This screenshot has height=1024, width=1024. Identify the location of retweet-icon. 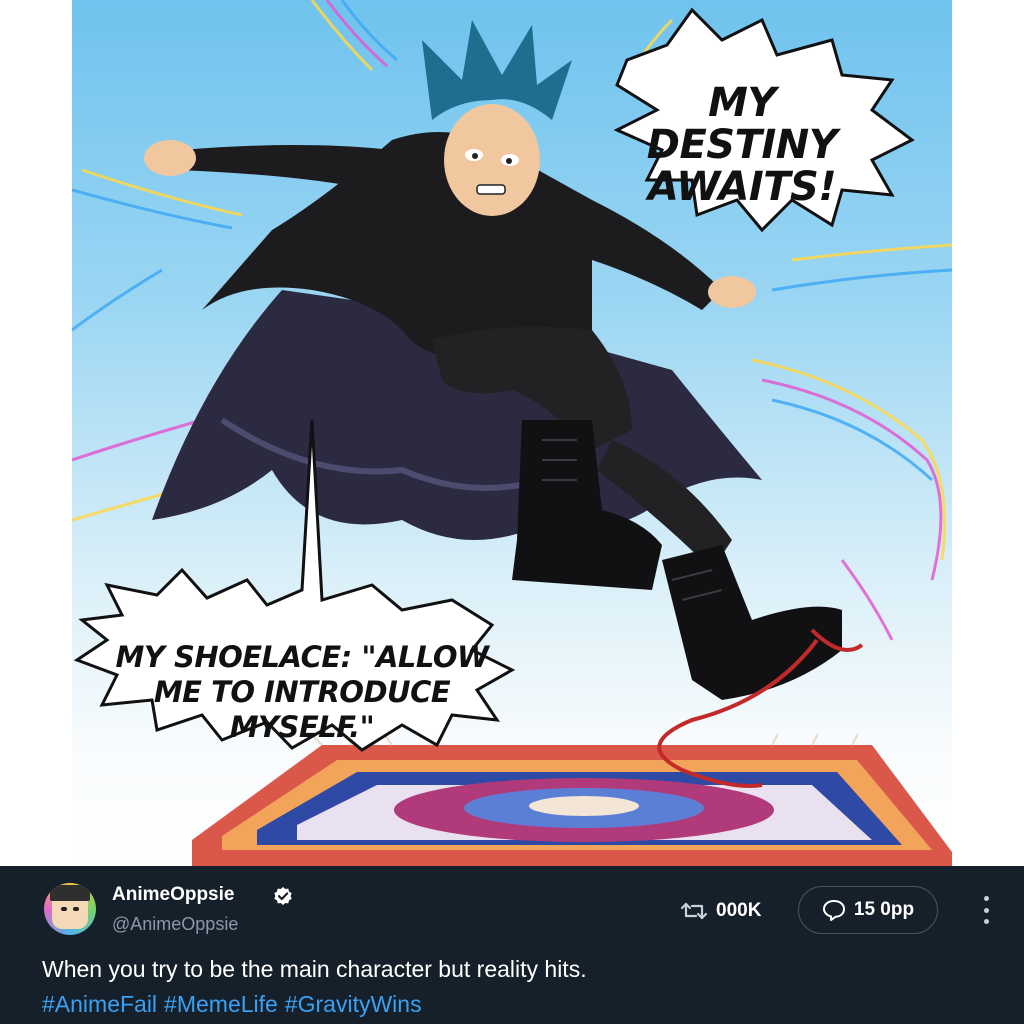
(694, 911).